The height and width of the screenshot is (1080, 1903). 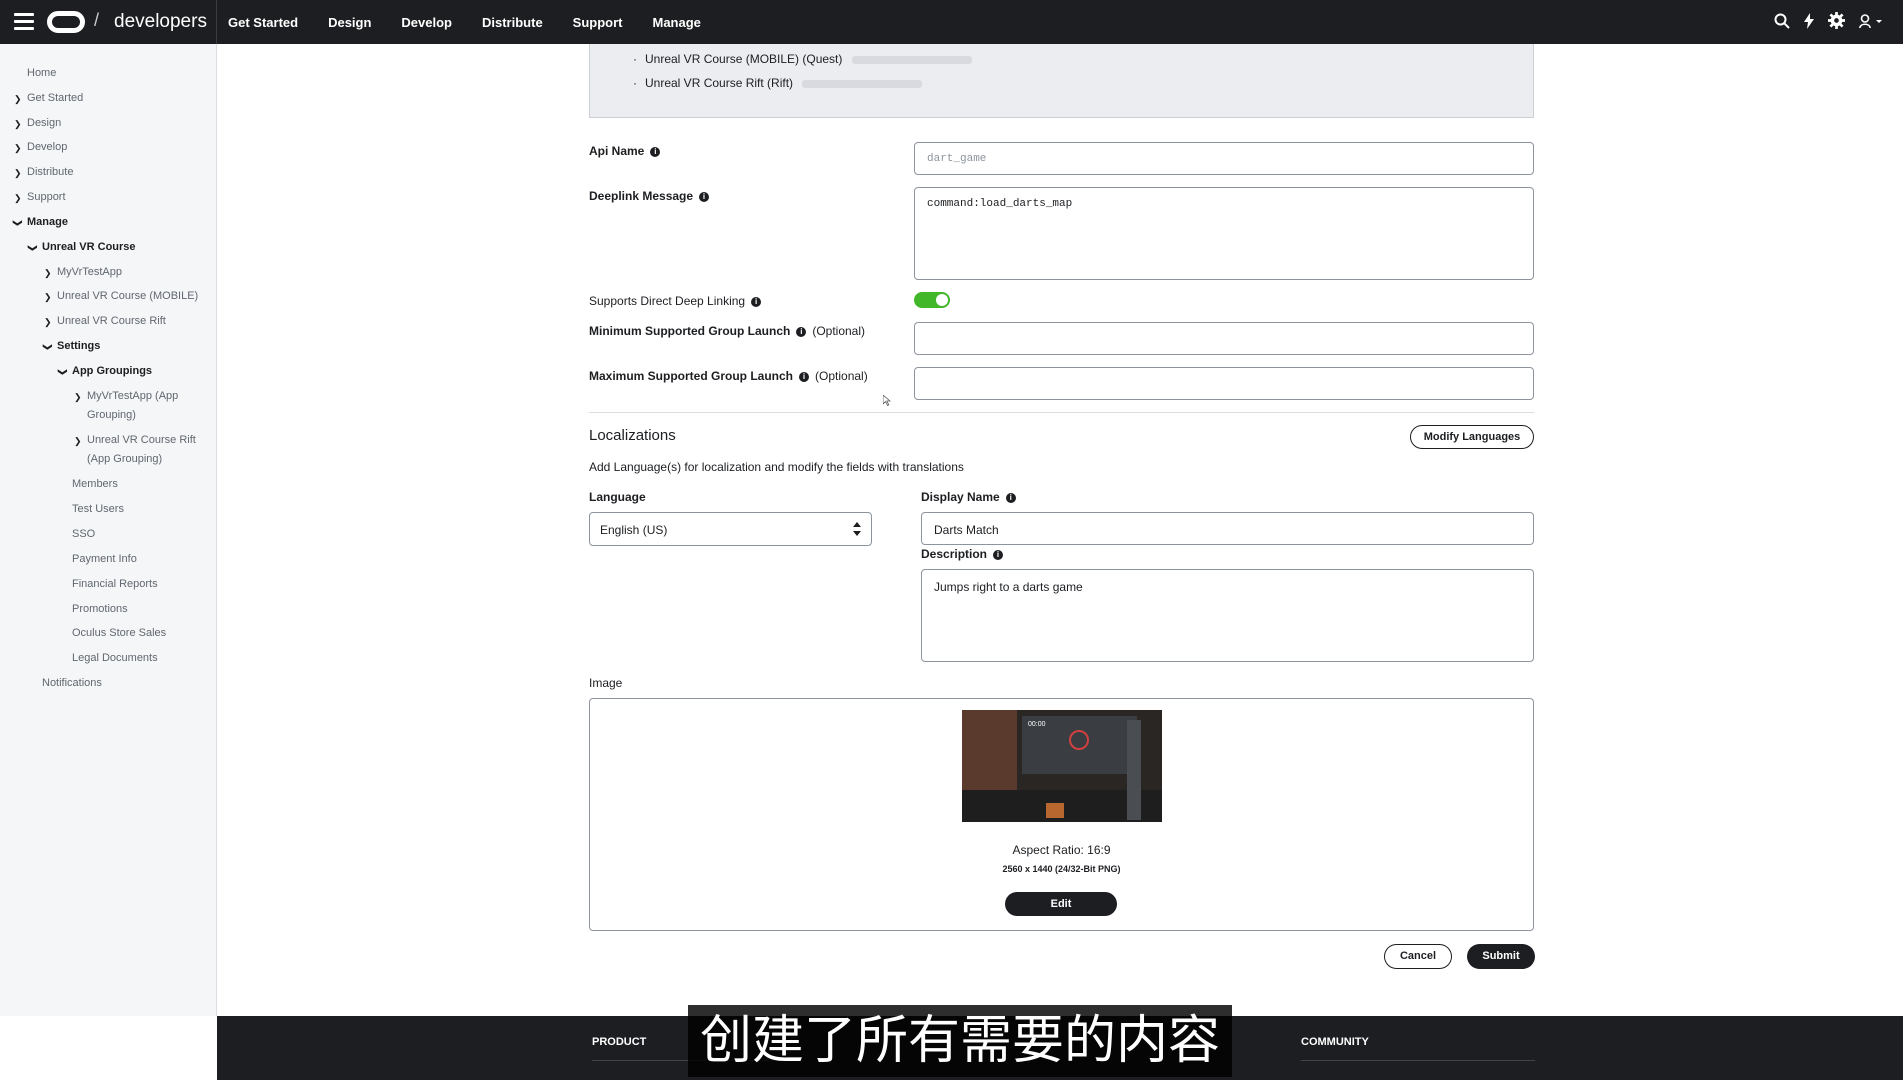 I want to click on sidebar-item-label: Distribute, so click(x=50, y=172).